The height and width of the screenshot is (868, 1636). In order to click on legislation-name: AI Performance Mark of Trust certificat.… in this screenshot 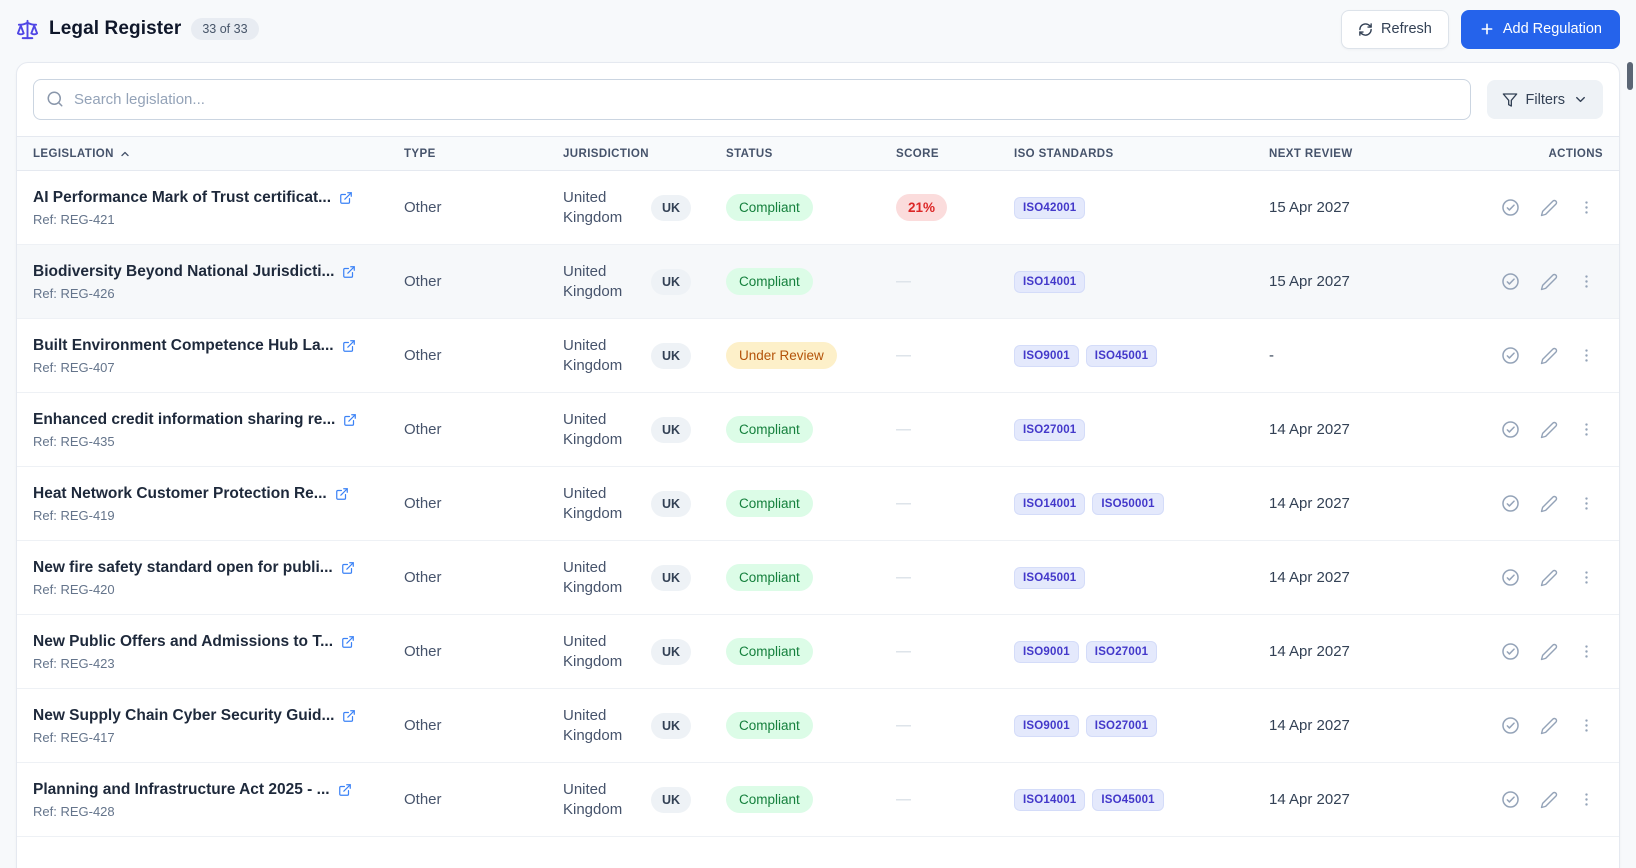, I will do `click(182, 198)`.